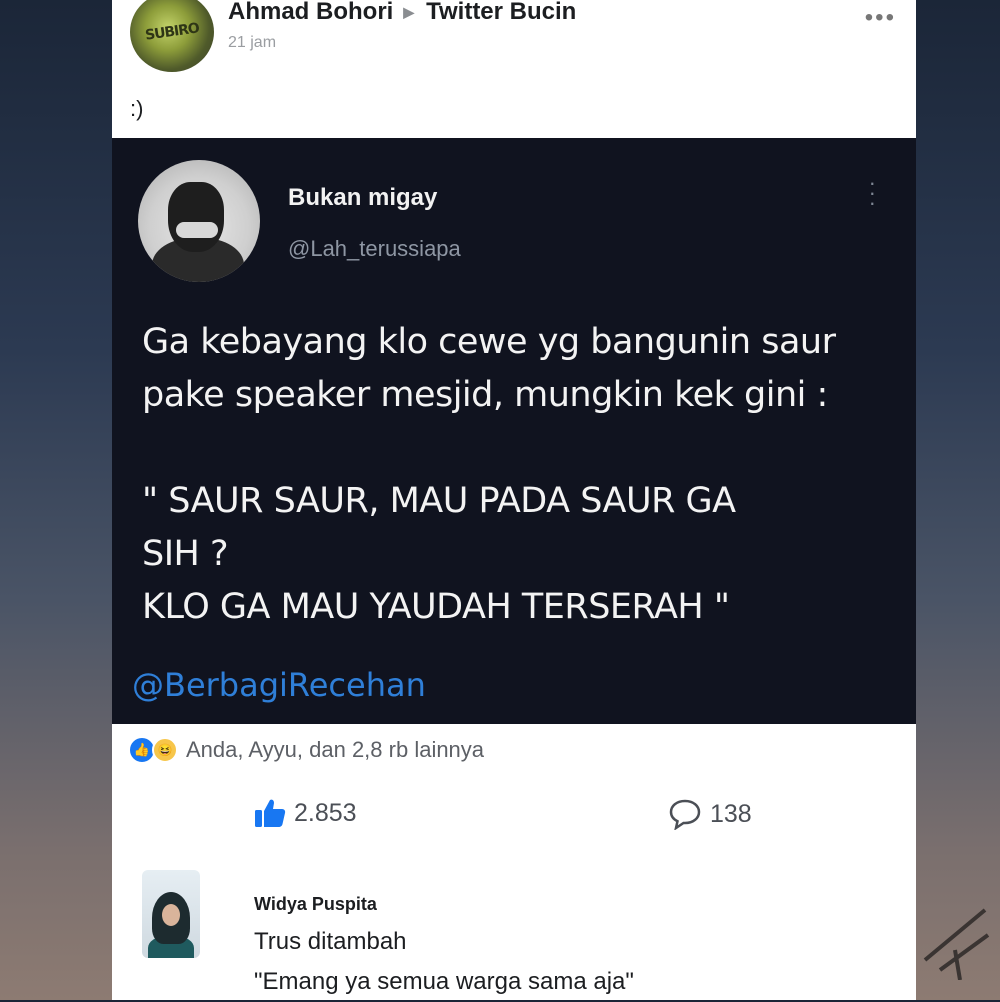 The image size is (1000, 1002). Describe the element at coordinates (880, 18) in the screenshot. I see `more-dots-icon: •••` at that location.